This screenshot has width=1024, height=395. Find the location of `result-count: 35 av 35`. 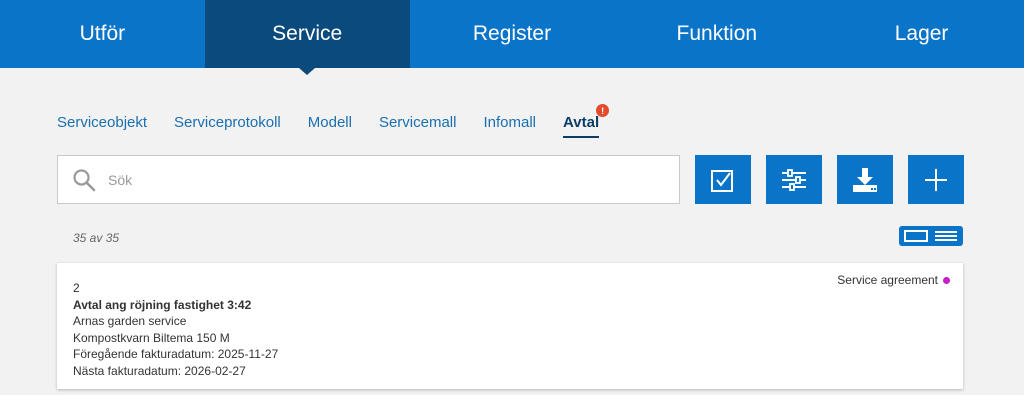

result-count: 35 av 35 is located at coordinates (96, 238).